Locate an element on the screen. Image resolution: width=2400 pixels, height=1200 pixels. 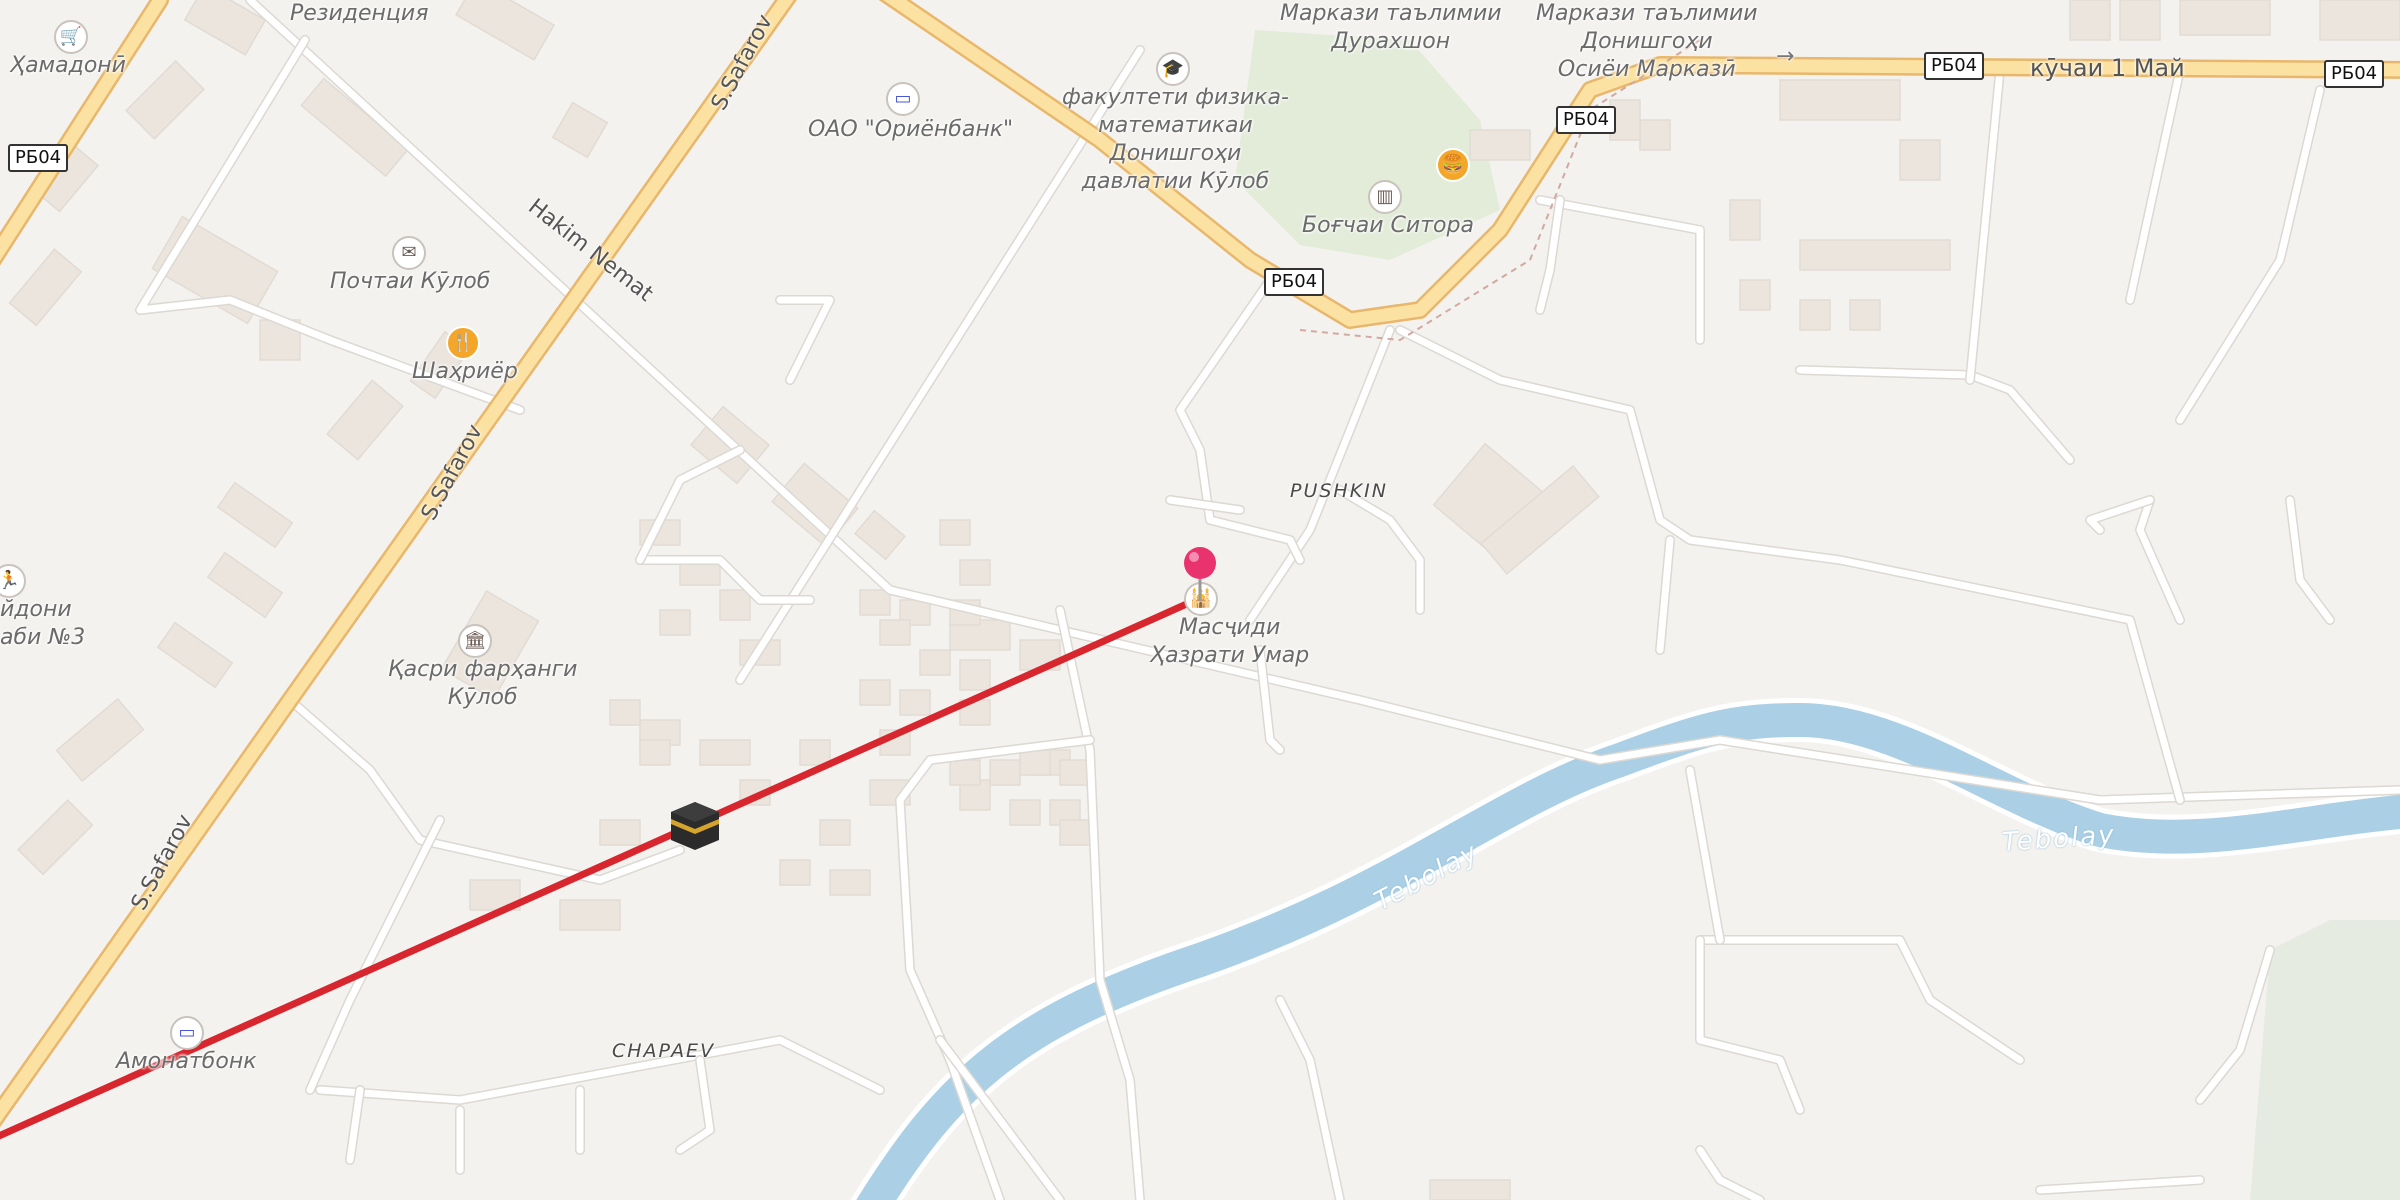
place-label-shahriyor: Шаҳриёр is located at coordinates (465, 372).